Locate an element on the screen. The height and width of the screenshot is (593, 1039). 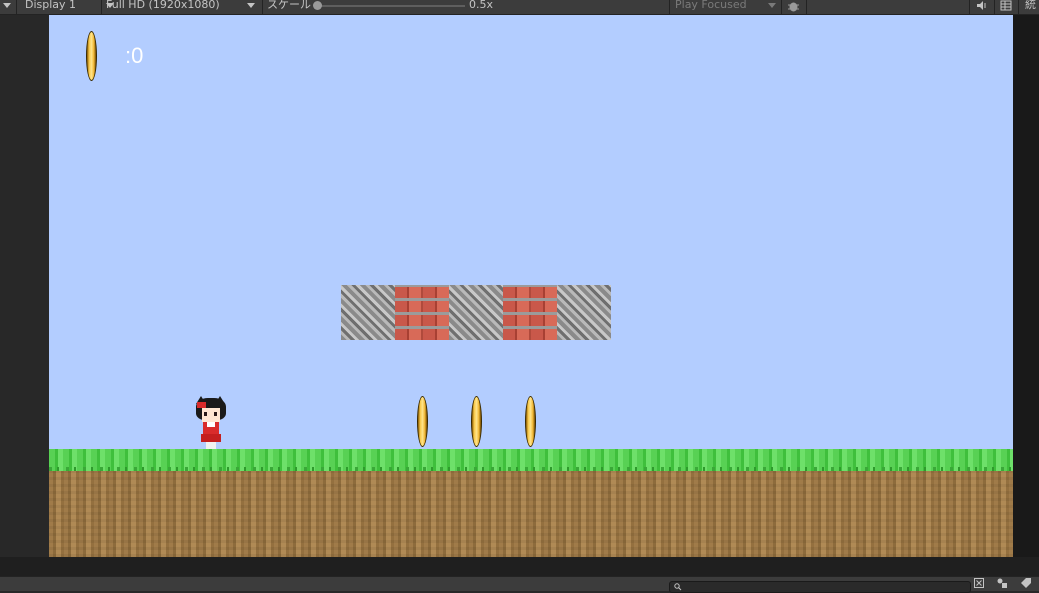
dirt-ground is located at coordinates (531, 514).